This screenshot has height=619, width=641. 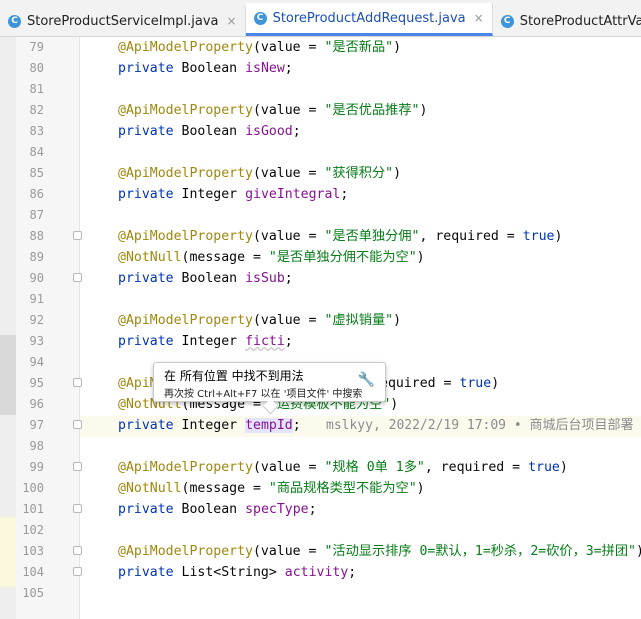 What do you see at coordinates (320, 68) in the screenshot?
I see `code-line: 80 private Boolean isNew;` at bounding box center [320, 68].